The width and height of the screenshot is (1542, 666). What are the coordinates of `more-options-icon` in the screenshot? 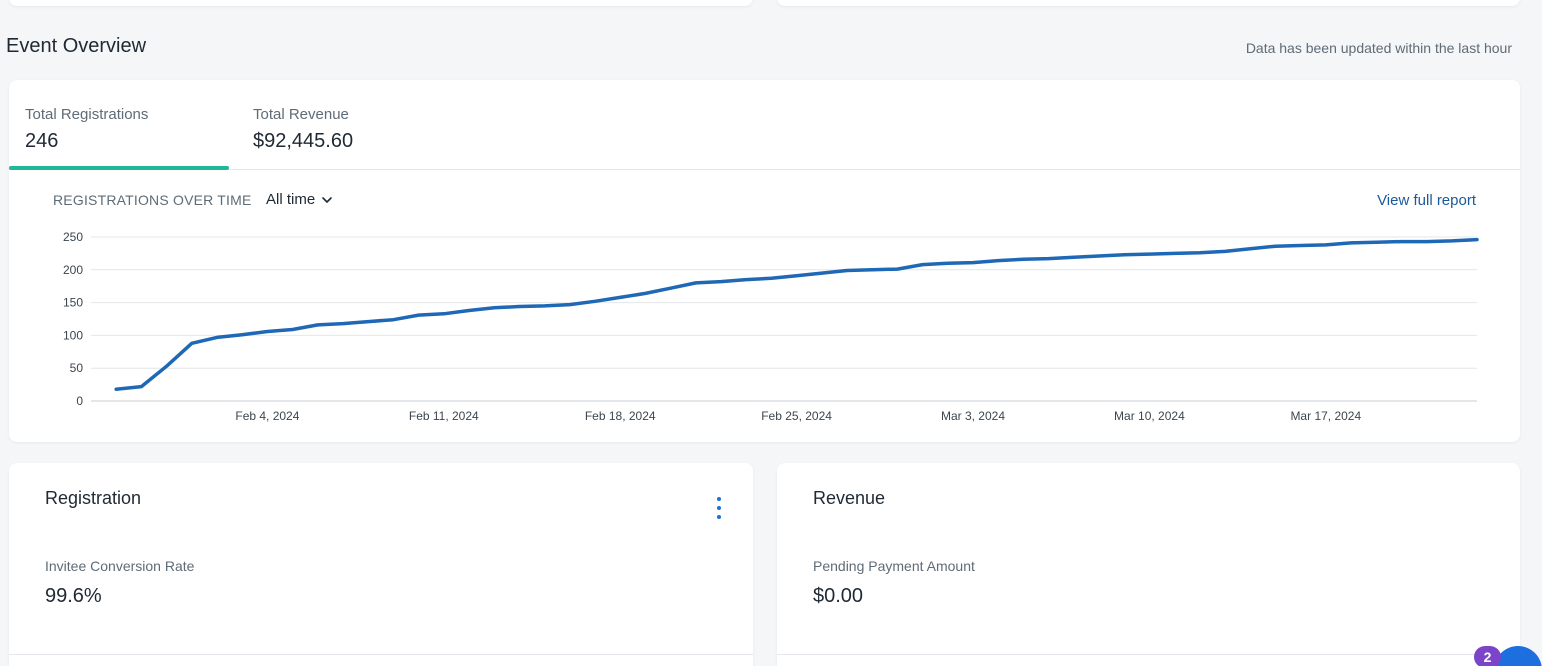 It's located at (719, 508).